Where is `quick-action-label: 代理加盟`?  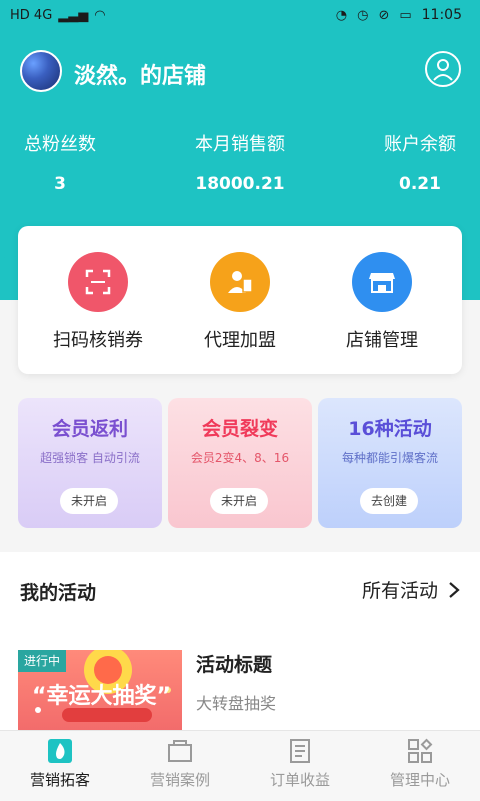
quick-action-label: 代理加盟 is located at coordinates (240, 340).